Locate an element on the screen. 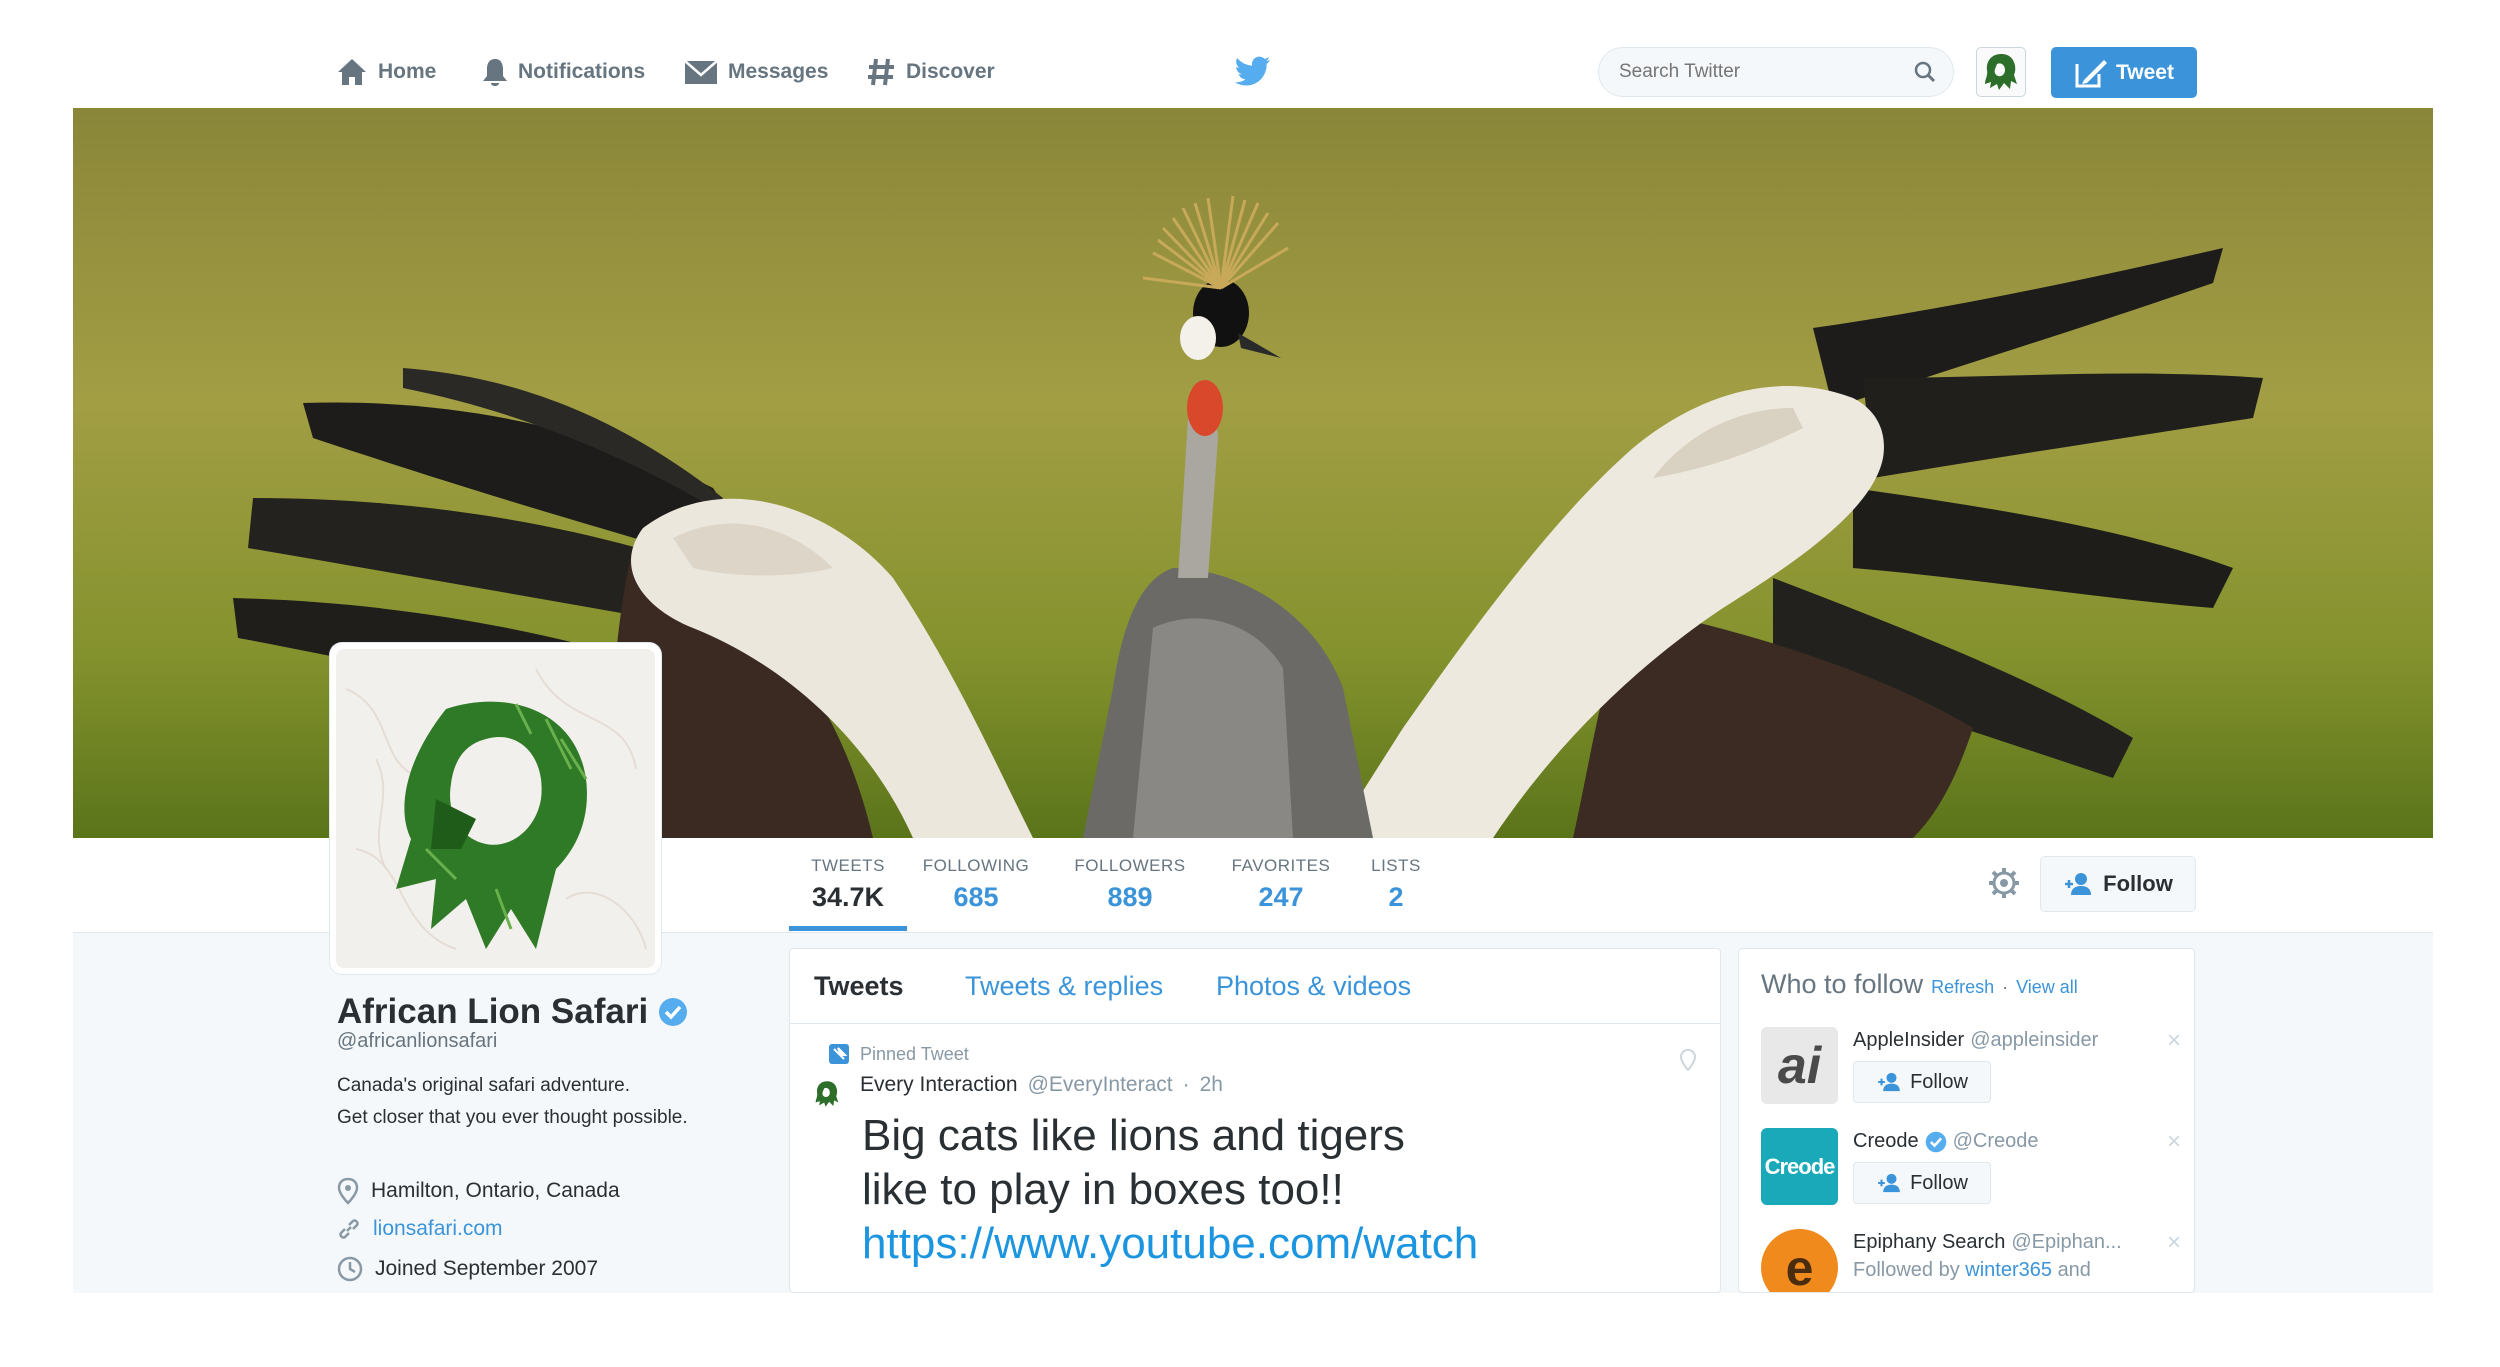  followed-by-user: winter365 is located at coordinates (2008, 1270).